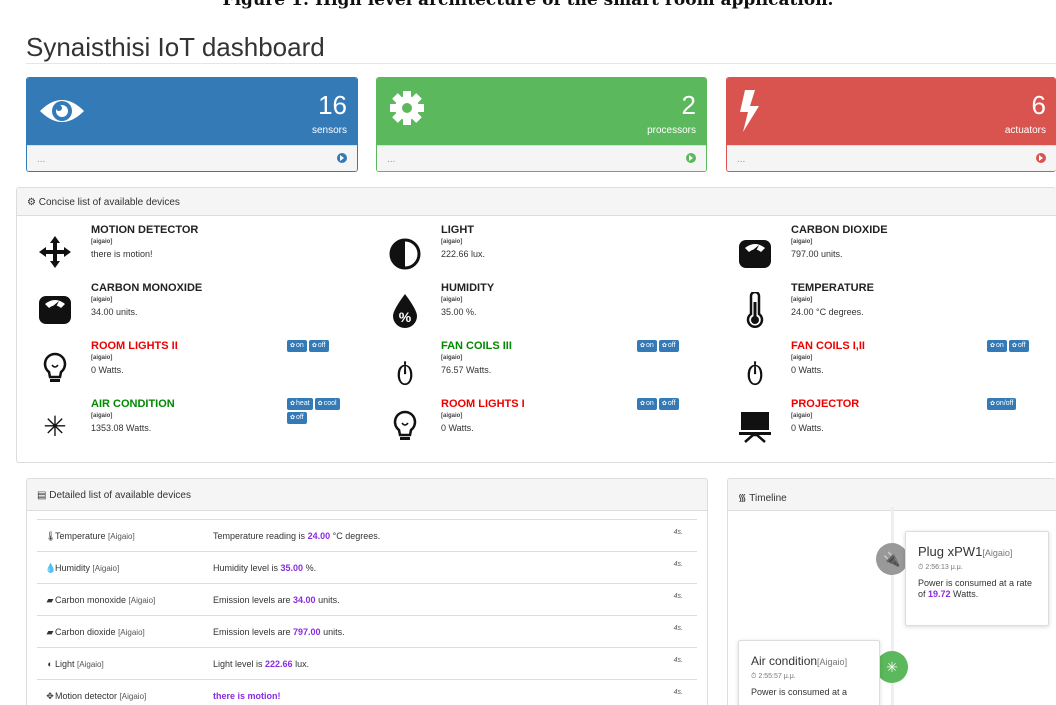 This screenshot has width=1056, height=705. Describe the element at coordinates (133, 404) in the screenshot. I see `device-name: AIR CONDITION` at that location.